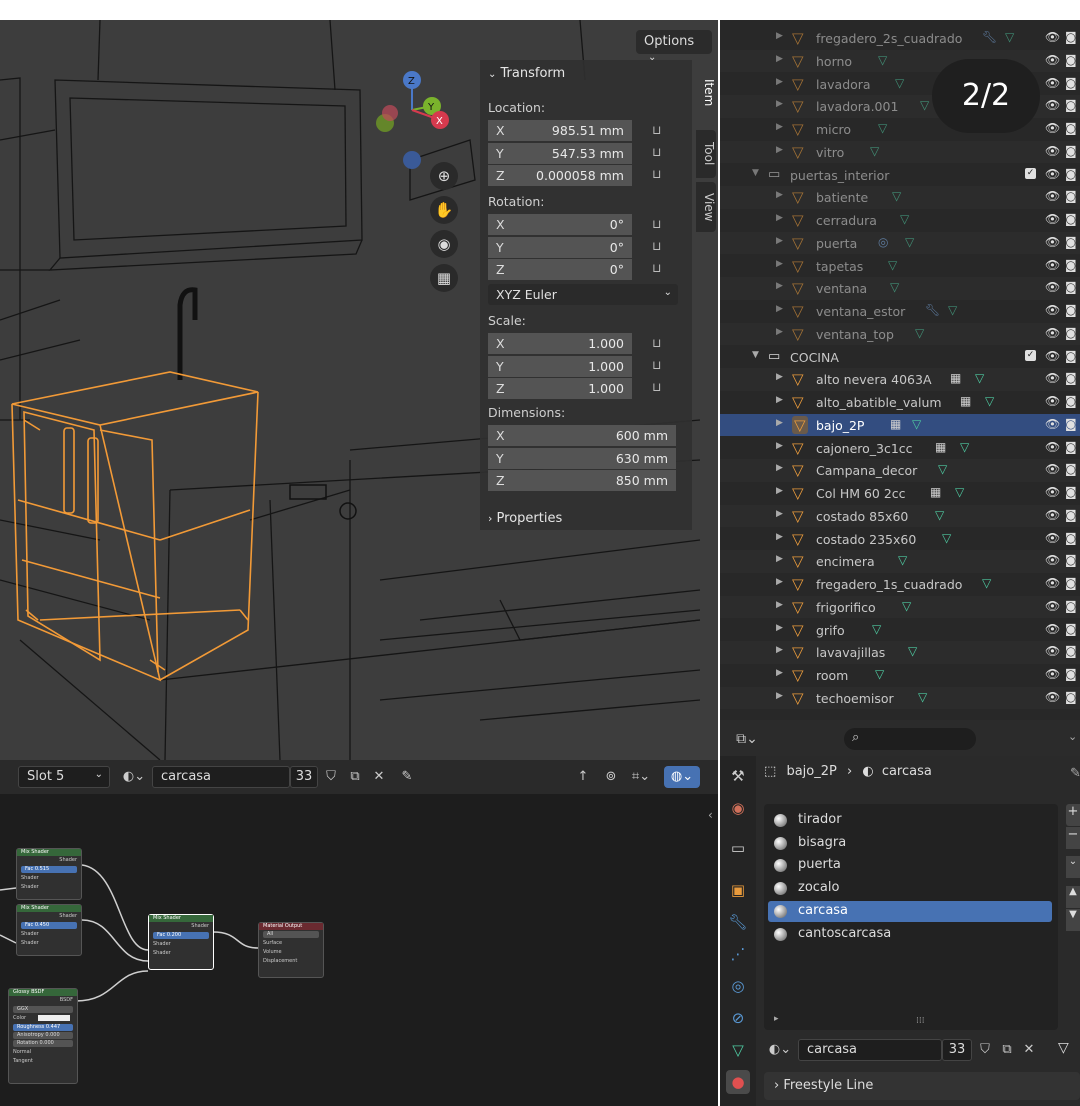 Image resolution: width=1080 pixels, height=1106 pixels. I want to click on location-z-field: Z 0.000058 mm, so click(560, 175).